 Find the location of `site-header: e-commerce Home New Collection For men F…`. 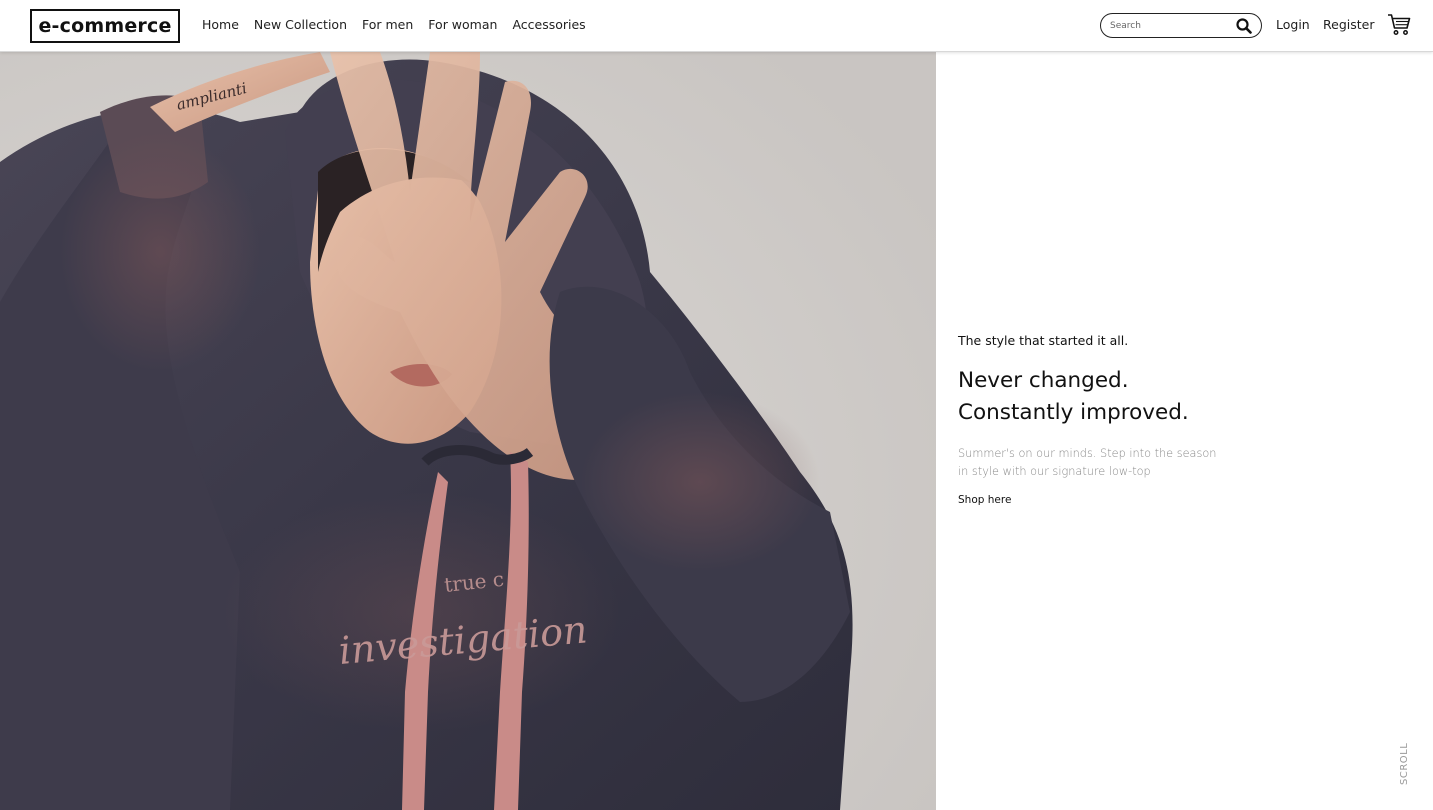

site-header: e-commerce Home New Collection For men F… is located at coordinates (716, 26).